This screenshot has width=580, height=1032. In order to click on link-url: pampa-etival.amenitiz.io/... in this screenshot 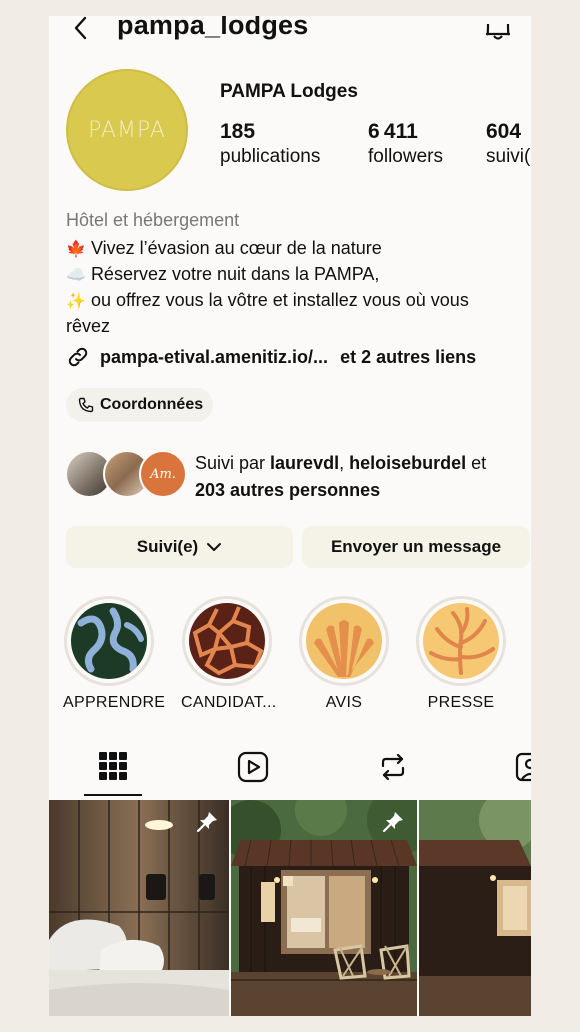, I will do `click(214, 357)`.